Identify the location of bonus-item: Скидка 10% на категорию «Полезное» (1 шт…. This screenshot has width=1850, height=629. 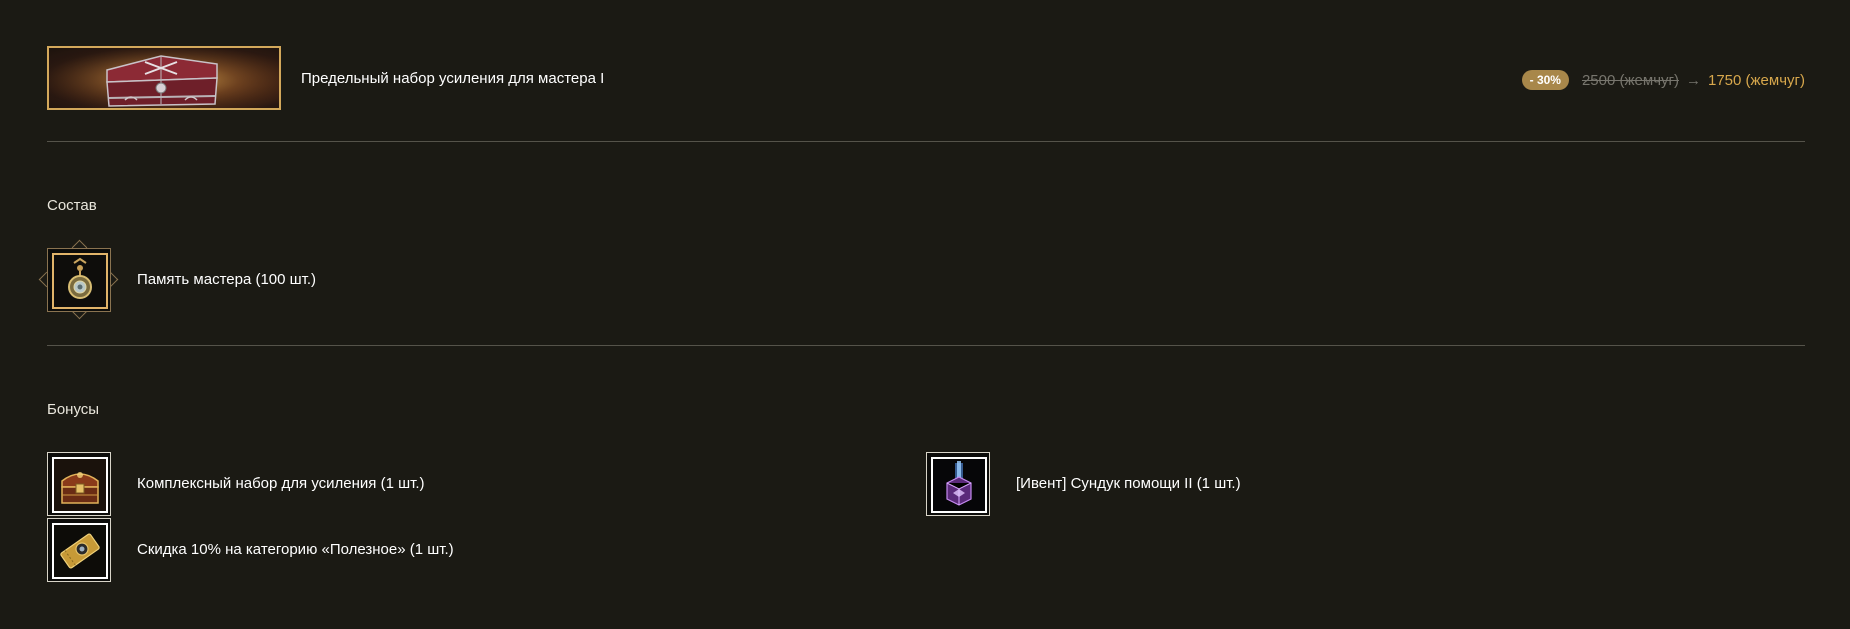
(347, 551).